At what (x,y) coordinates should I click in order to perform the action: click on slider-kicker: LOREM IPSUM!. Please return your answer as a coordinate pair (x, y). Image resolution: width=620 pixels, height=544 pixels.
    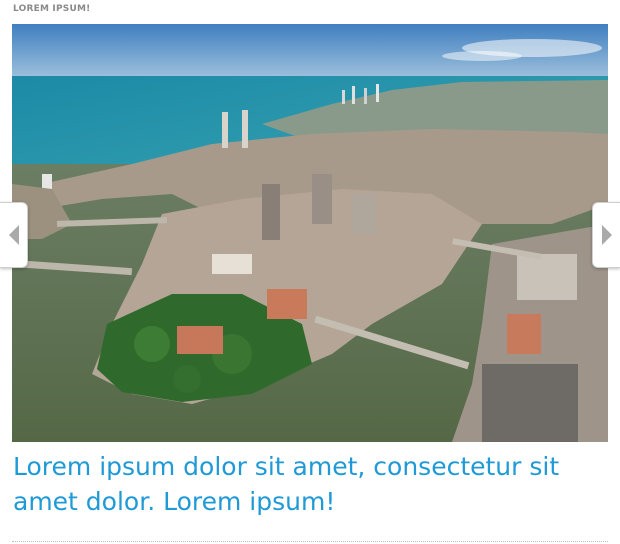
    Looking at the image, I should click on (52, 9).